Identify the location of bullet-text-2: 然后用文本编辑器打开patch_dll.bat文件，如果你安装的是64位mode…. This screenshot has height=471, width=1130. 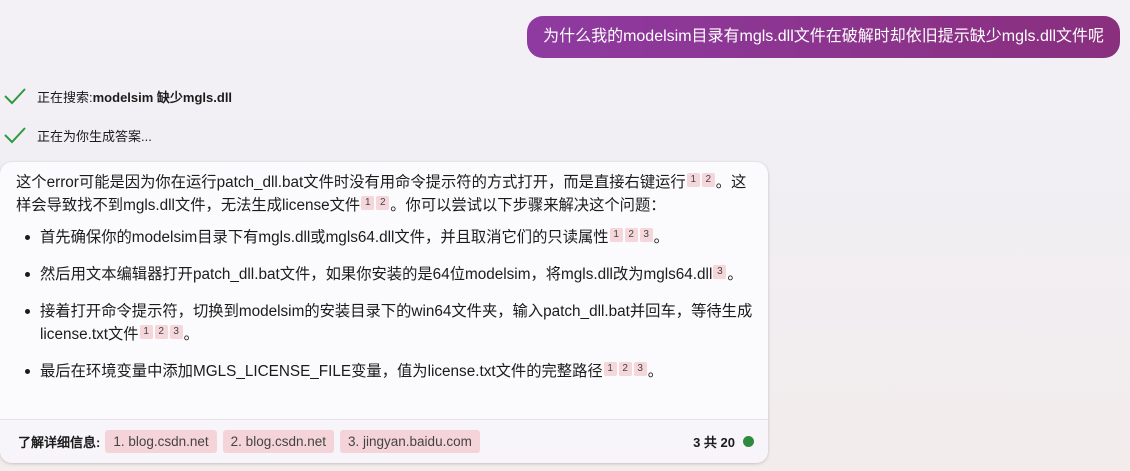
(376, 274).